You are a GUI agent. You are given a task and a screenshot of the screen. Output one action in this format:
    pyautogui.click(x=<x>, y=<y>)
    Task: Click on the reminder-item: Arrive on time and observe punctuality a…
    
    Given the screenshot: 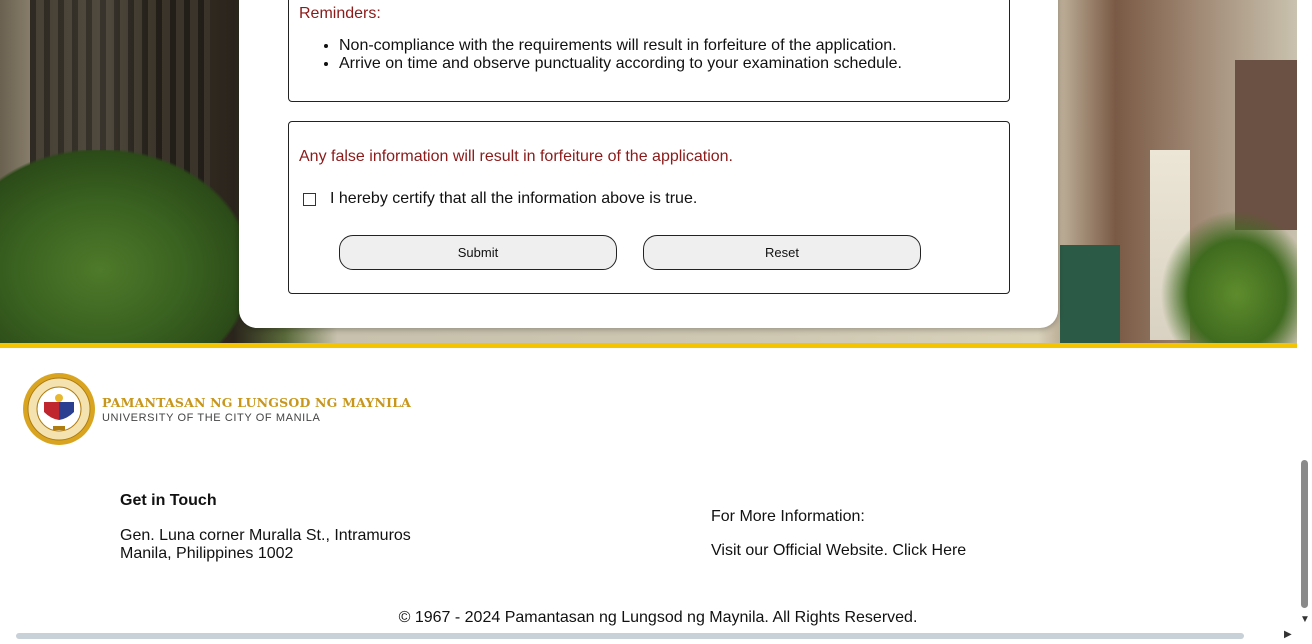 What is the action you would take?
    pyautogui.click(x=620, y=64)
    